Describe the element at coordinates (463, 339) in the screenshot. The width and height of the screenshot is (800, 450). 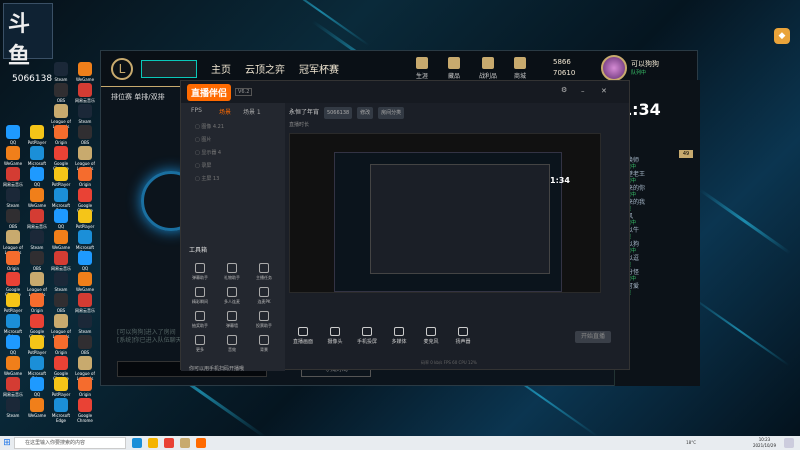
I see `source-button: 扬声器` at that location.